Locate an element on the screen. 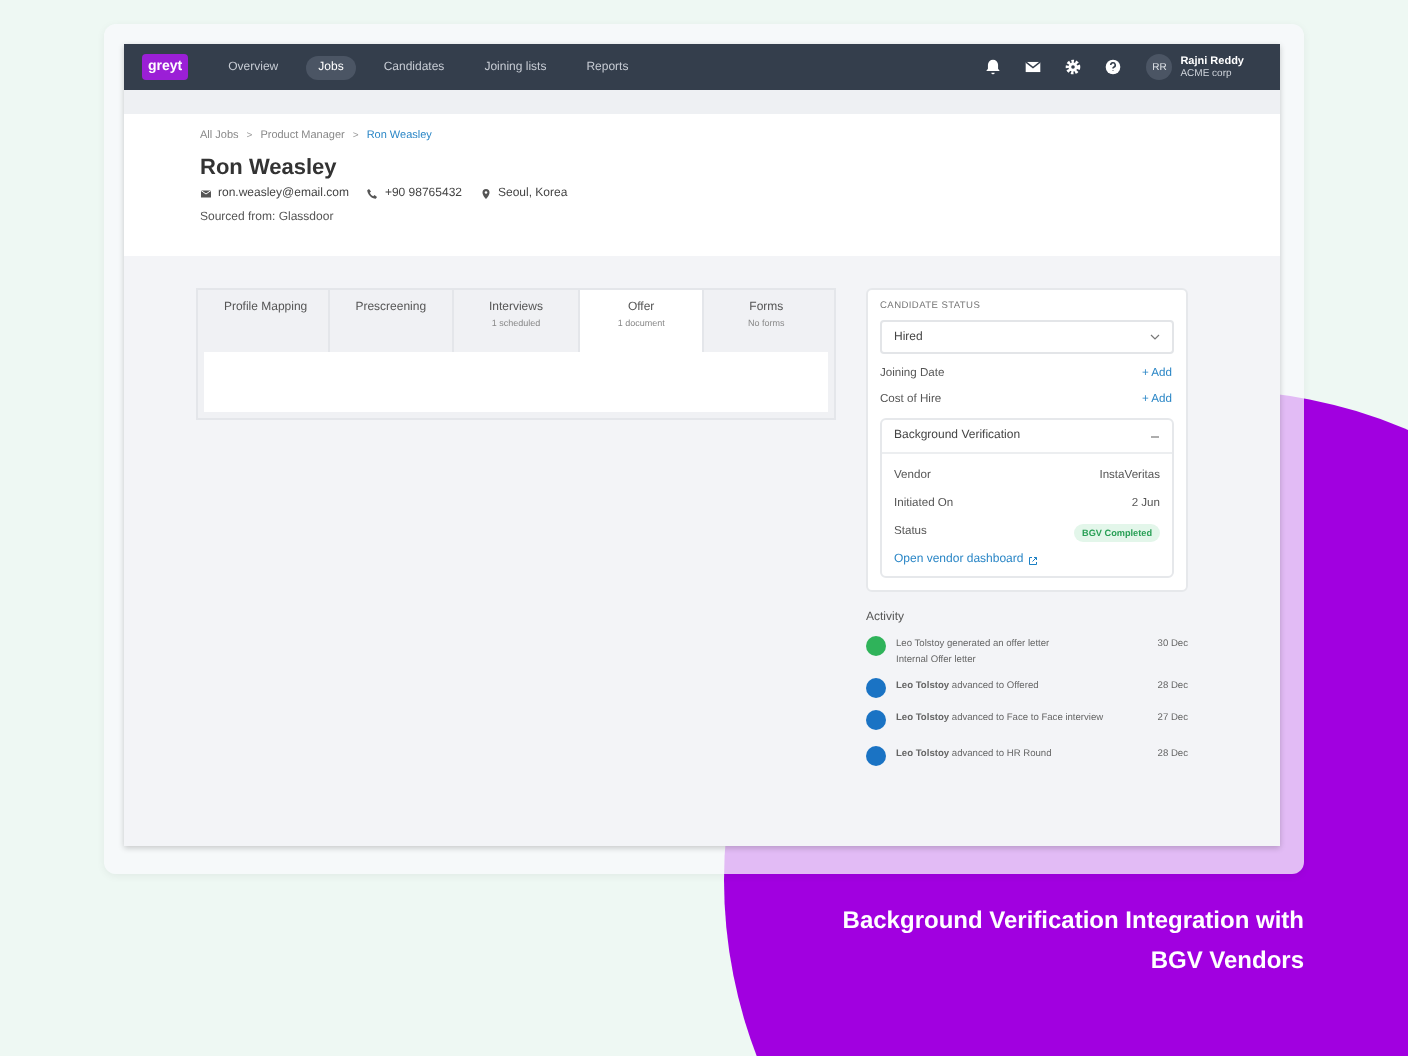  help-icon is located at coordinates (1113, 67).